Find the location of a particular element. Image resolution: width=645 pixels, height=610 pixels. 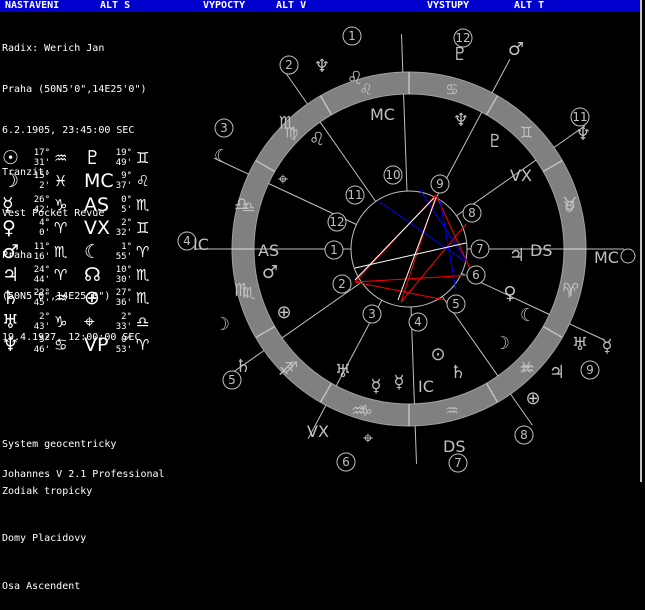

house-number: 11 is located at coordinates (355, 195).